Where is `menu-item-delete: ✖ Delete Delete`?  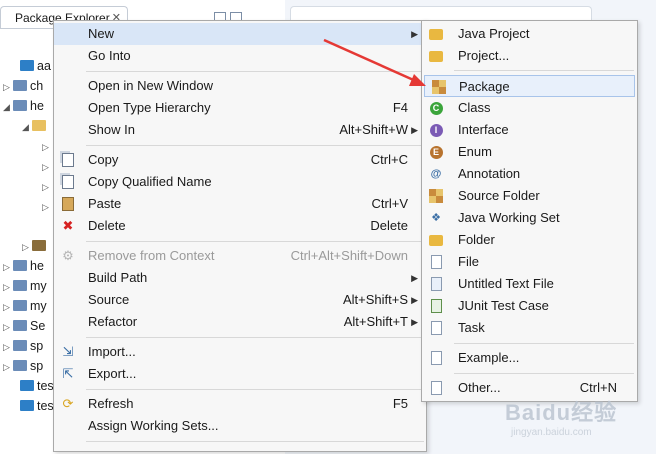 menu-item-delete: ✖ Delete Delete is located at coordinates (240, 226).